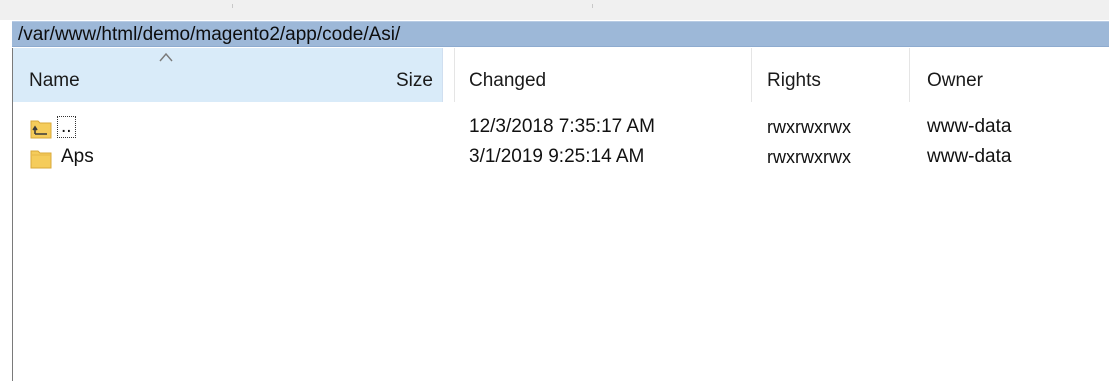  I want to click on sort-ascending-icon, so click(166, 57).